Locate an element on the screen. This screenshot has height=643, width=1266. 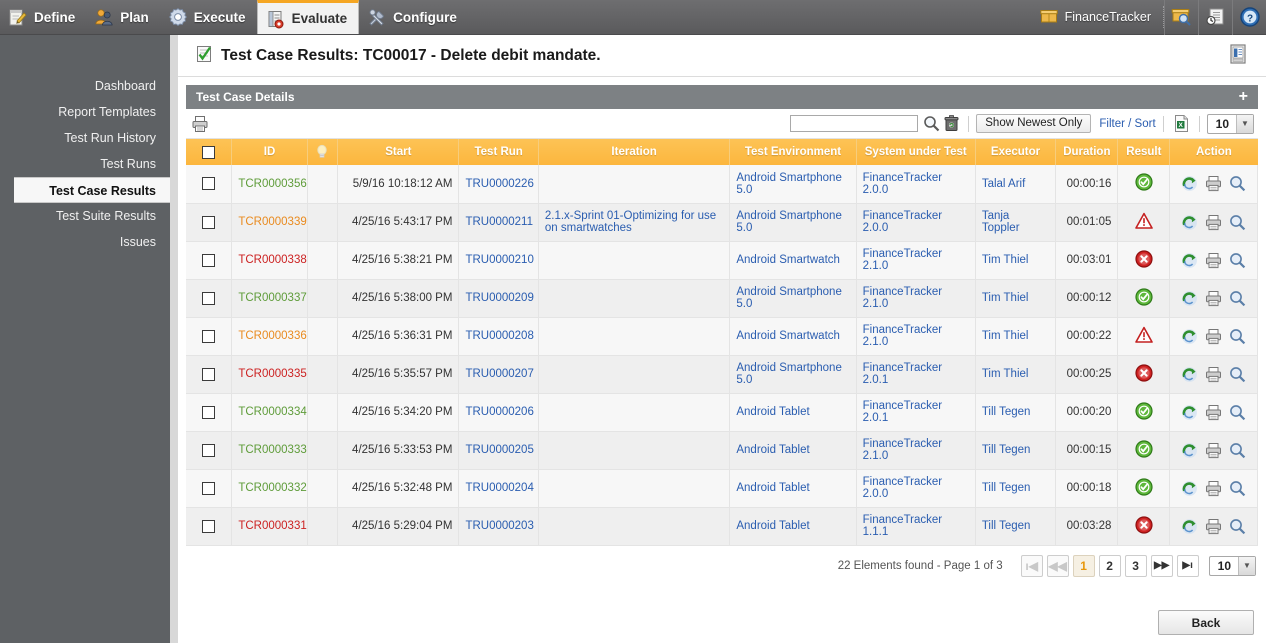
row-id-link: TCR0000334 is located at coordinates (272, 412).